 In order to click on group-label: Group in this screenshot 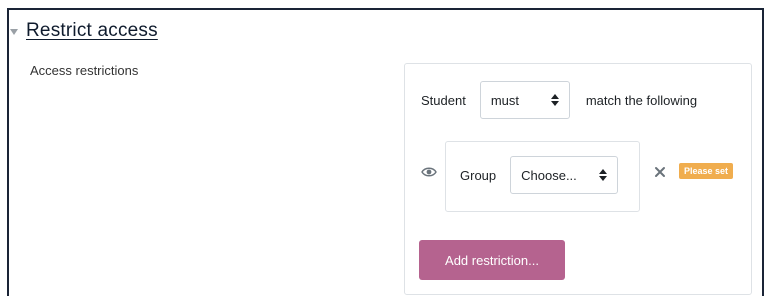, I will do `click(478, 175)`.